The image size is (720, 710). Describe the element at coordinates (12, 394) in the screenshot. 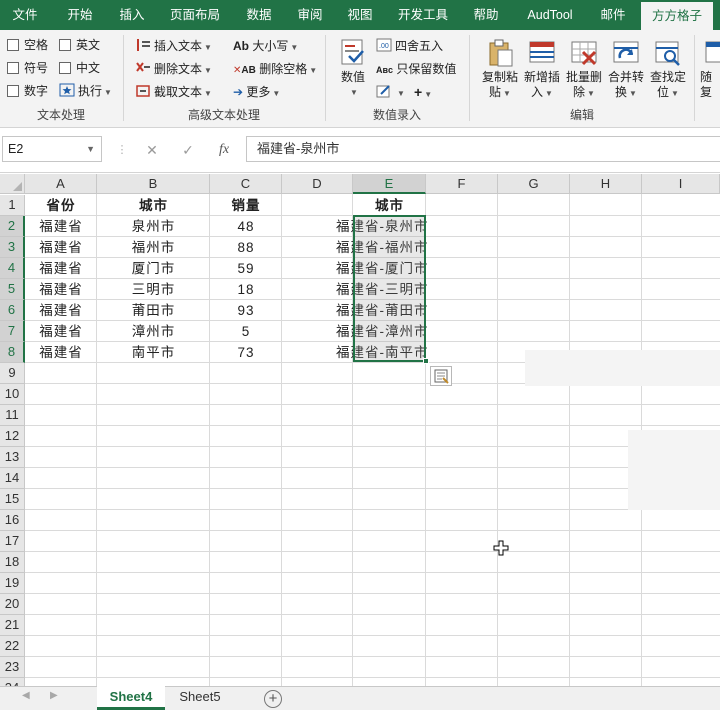

I see `row-header: 10` at that location.